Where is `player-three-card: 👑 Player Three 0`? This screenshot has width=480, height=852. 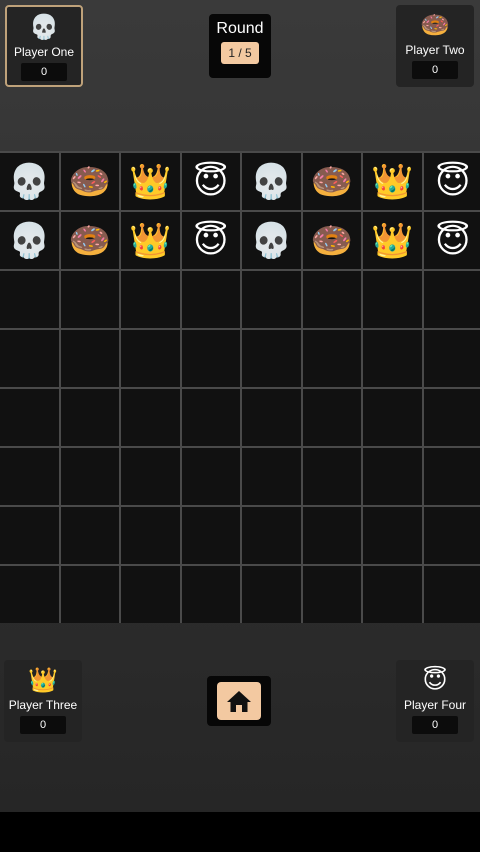
player-three-card: 👑 Player Three 0 is located at coordinates (43, 701).